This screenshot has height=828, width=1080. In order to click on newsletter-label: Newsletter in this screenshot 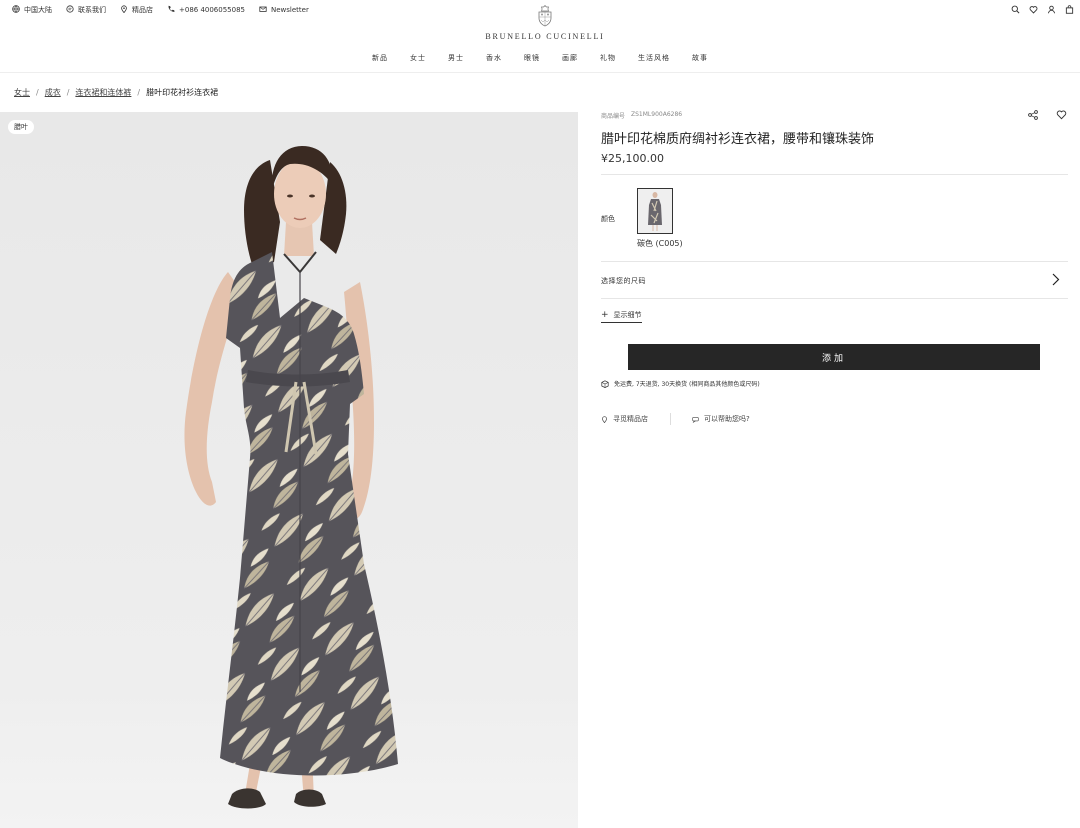, I will do `click(290, 10)`.